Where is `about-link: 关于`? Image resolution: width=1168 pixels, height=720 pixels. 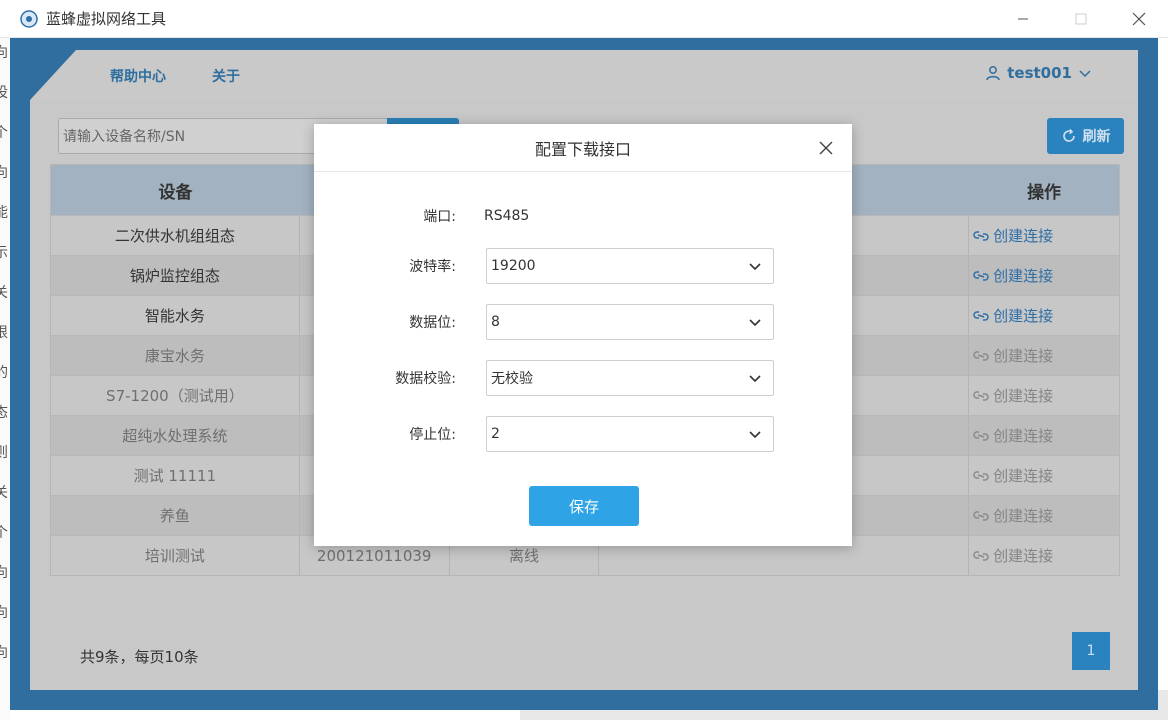
about-link: 关于 is located at coordinates (226, 76).